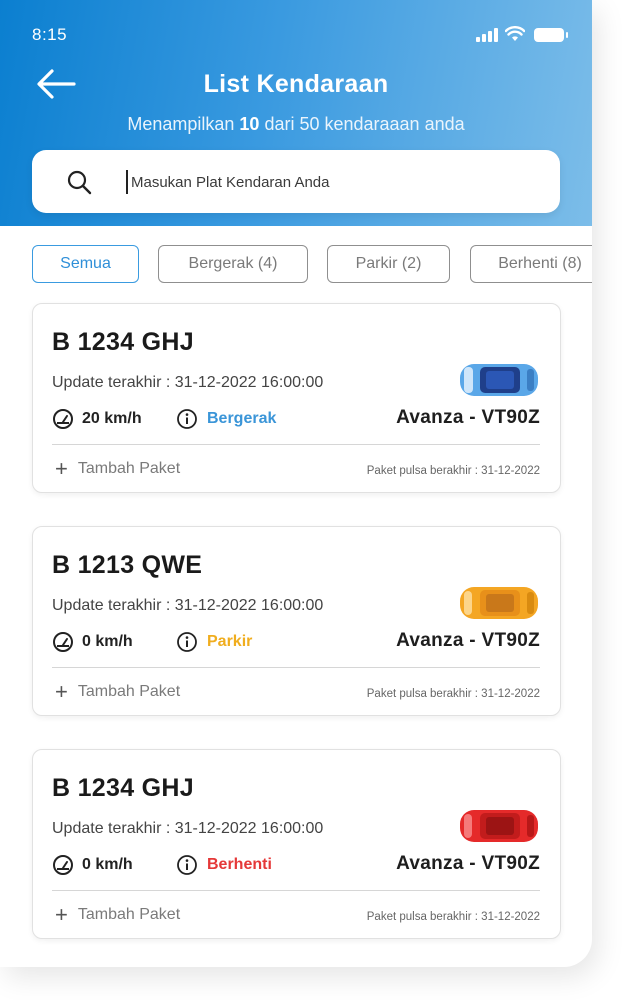 The image size is (624, 1000). I want to click on vehicle-status: Bergerak, so click(242, 418).